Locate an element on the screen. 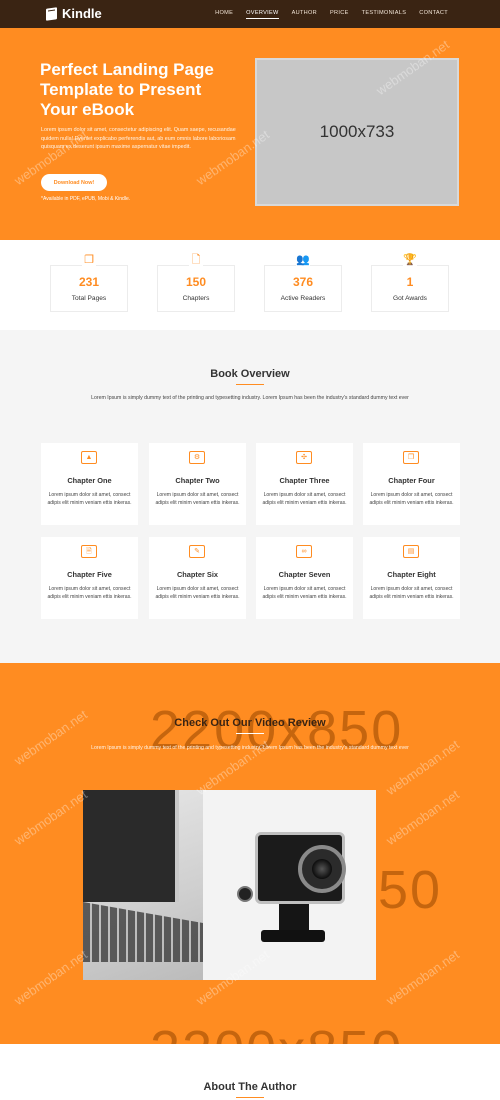 The width and height of the screenshot is (500, 1100). download-button: Download Now! is located at coordinates (74, 182).